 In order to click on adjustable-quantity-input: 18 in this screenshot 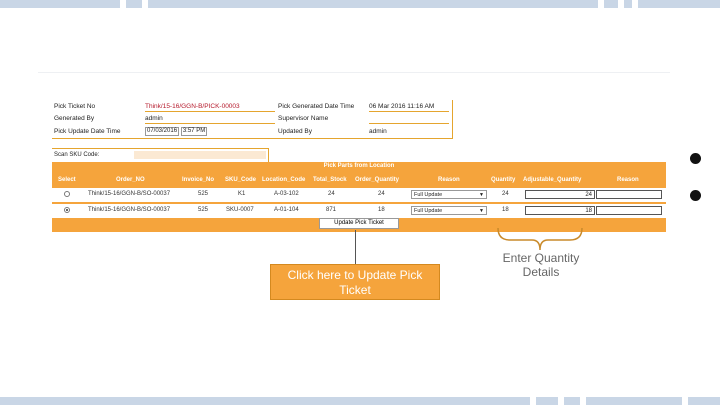, I will do `click(560, 210)`.